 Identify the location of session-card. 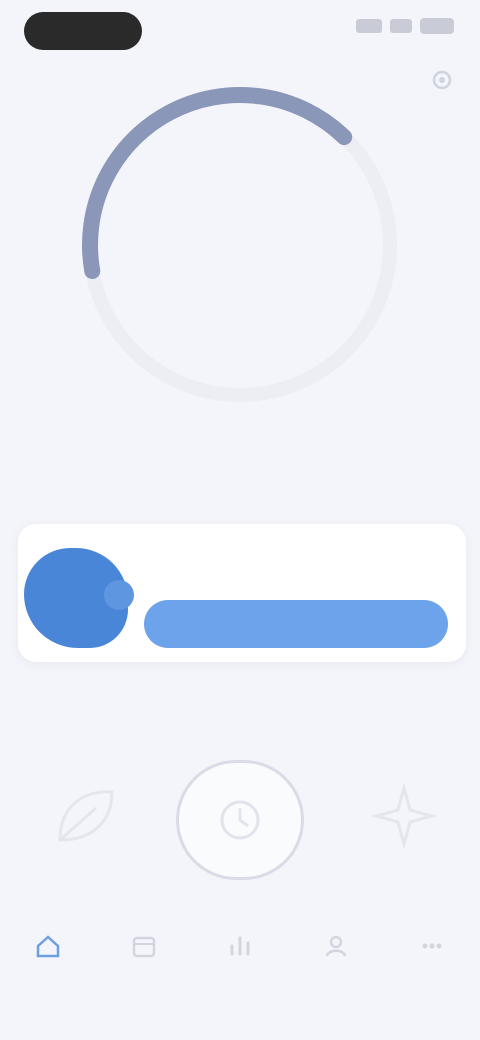
(242, 593).